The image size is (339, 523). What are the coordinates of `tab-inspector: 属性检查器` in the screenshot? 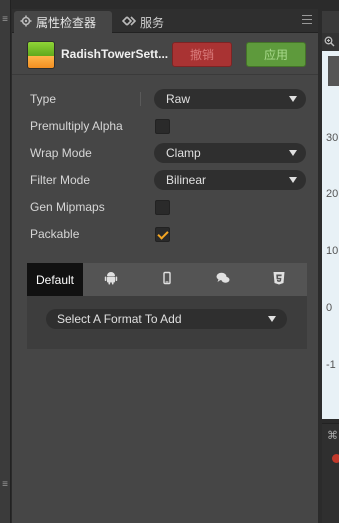 It's located at (63, 22).